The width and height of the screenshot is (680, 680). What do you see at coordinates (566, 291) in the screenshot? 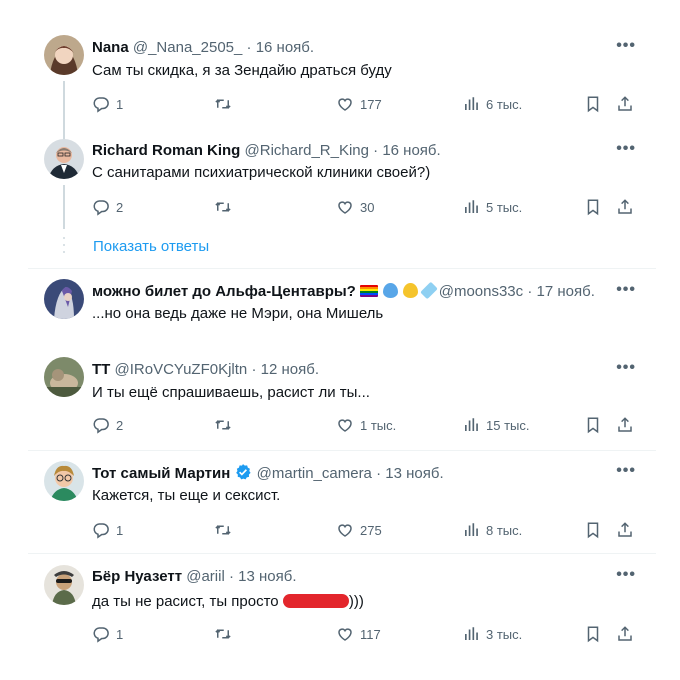
I see `tweet-date: 17 нояб.` at bounding box center [566, 291].